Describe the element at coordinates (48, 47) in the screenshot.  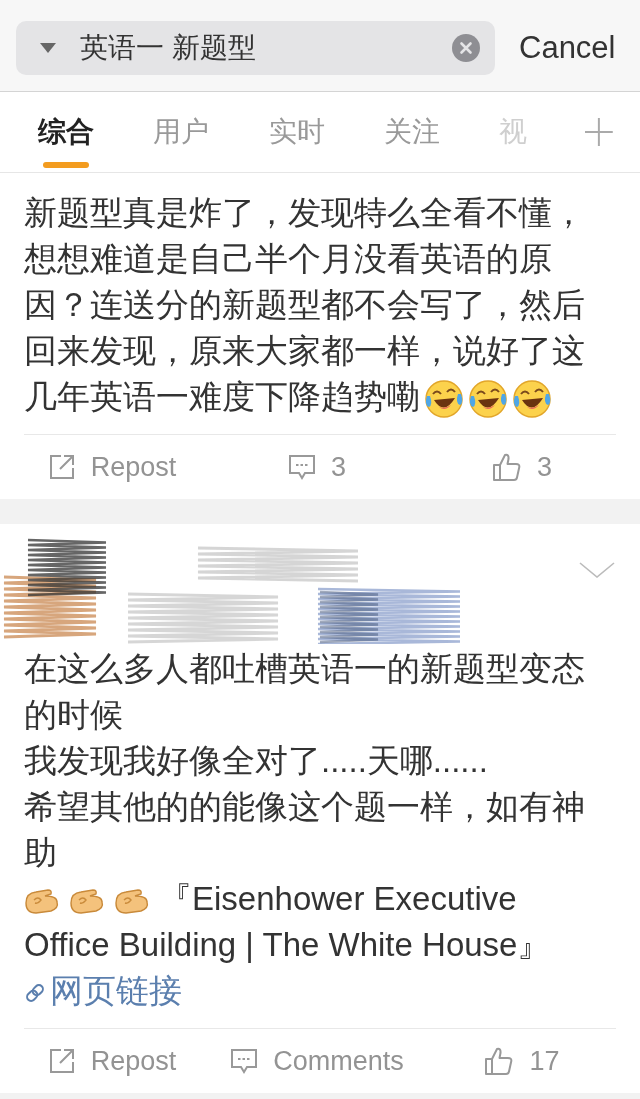
I see `caret-icon` at that location.